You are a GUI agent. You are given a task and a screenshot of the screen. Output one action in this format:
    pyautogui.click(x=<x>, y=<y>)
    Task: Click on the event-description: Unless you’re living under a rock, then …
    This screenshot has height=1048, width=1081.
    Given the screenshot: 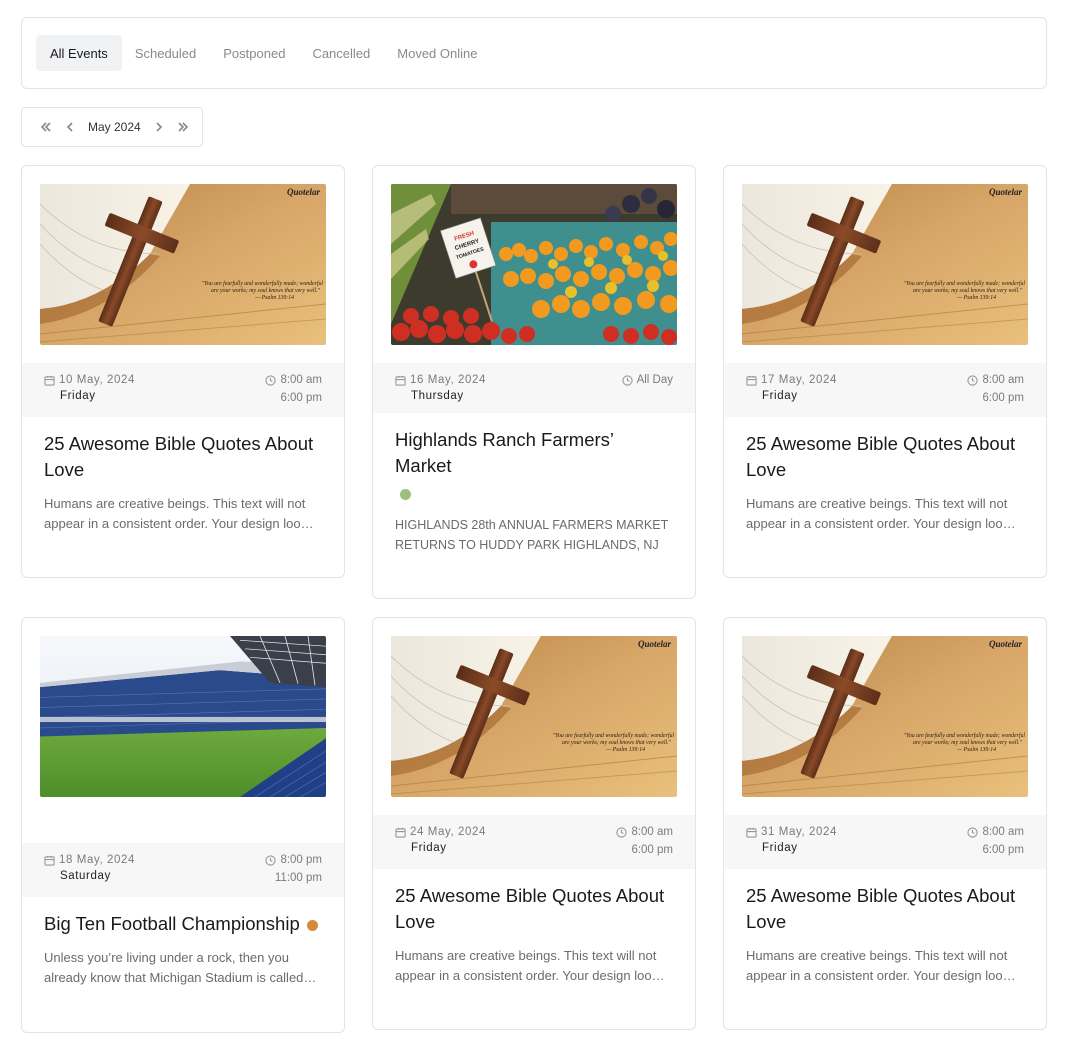 What is the action you would take?
    pyautogui.click(x=174, y=967)
    